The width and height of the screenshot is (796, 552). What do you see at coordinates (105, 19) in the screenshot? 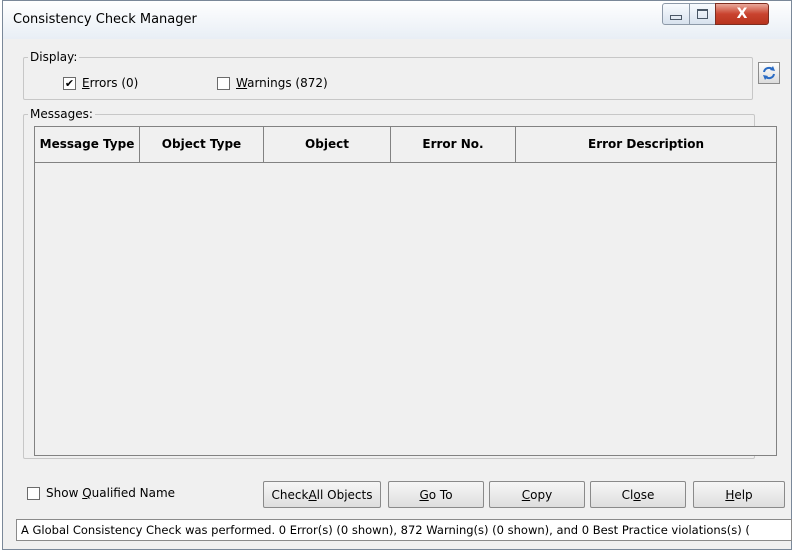
I see `window-title: Consistency Check Manager` at bounding box center [105, 19].